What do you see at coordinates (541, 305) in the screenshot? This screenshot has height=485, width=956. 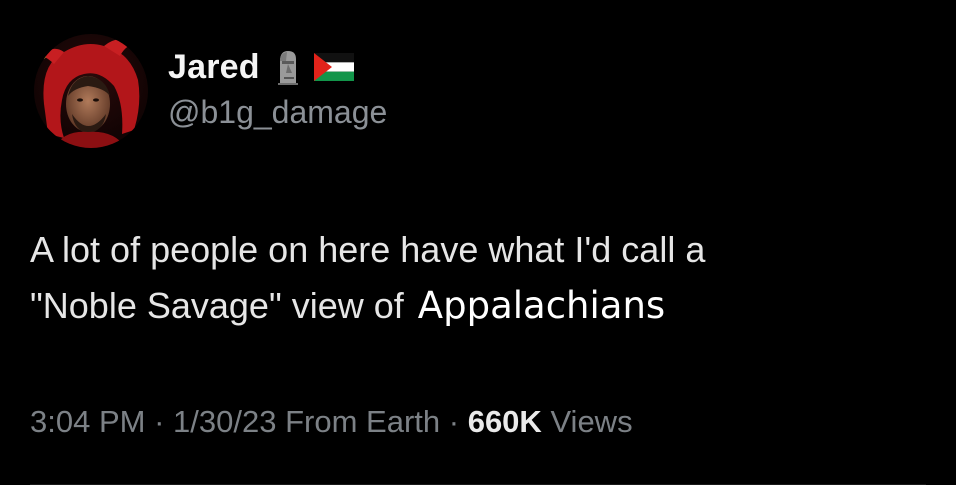 I see `tweet-text-edited-word: Appalachians` at bounding box center [541, 305].